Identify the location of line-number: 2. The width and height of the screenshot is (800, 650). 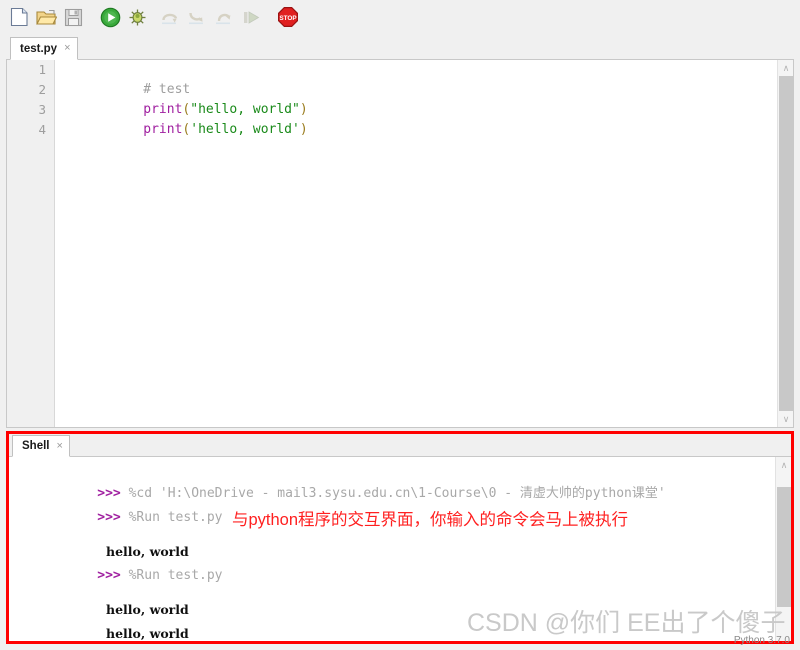
(42, 89).